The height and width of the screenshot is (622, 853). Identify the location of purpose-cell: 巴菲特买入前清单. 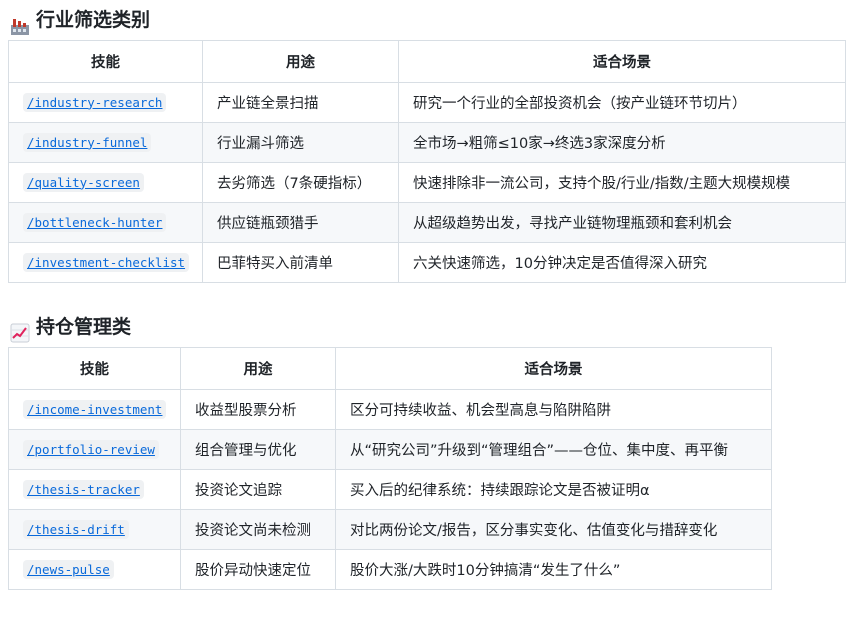
(300, 262).